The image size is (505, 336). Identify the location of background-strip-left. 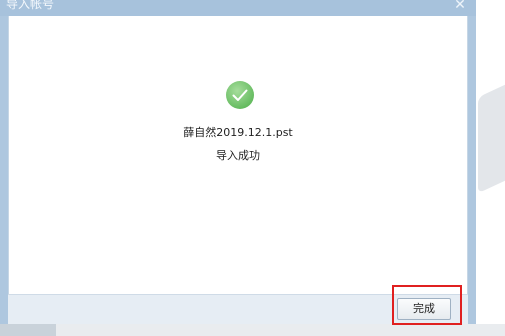
(28, 330).